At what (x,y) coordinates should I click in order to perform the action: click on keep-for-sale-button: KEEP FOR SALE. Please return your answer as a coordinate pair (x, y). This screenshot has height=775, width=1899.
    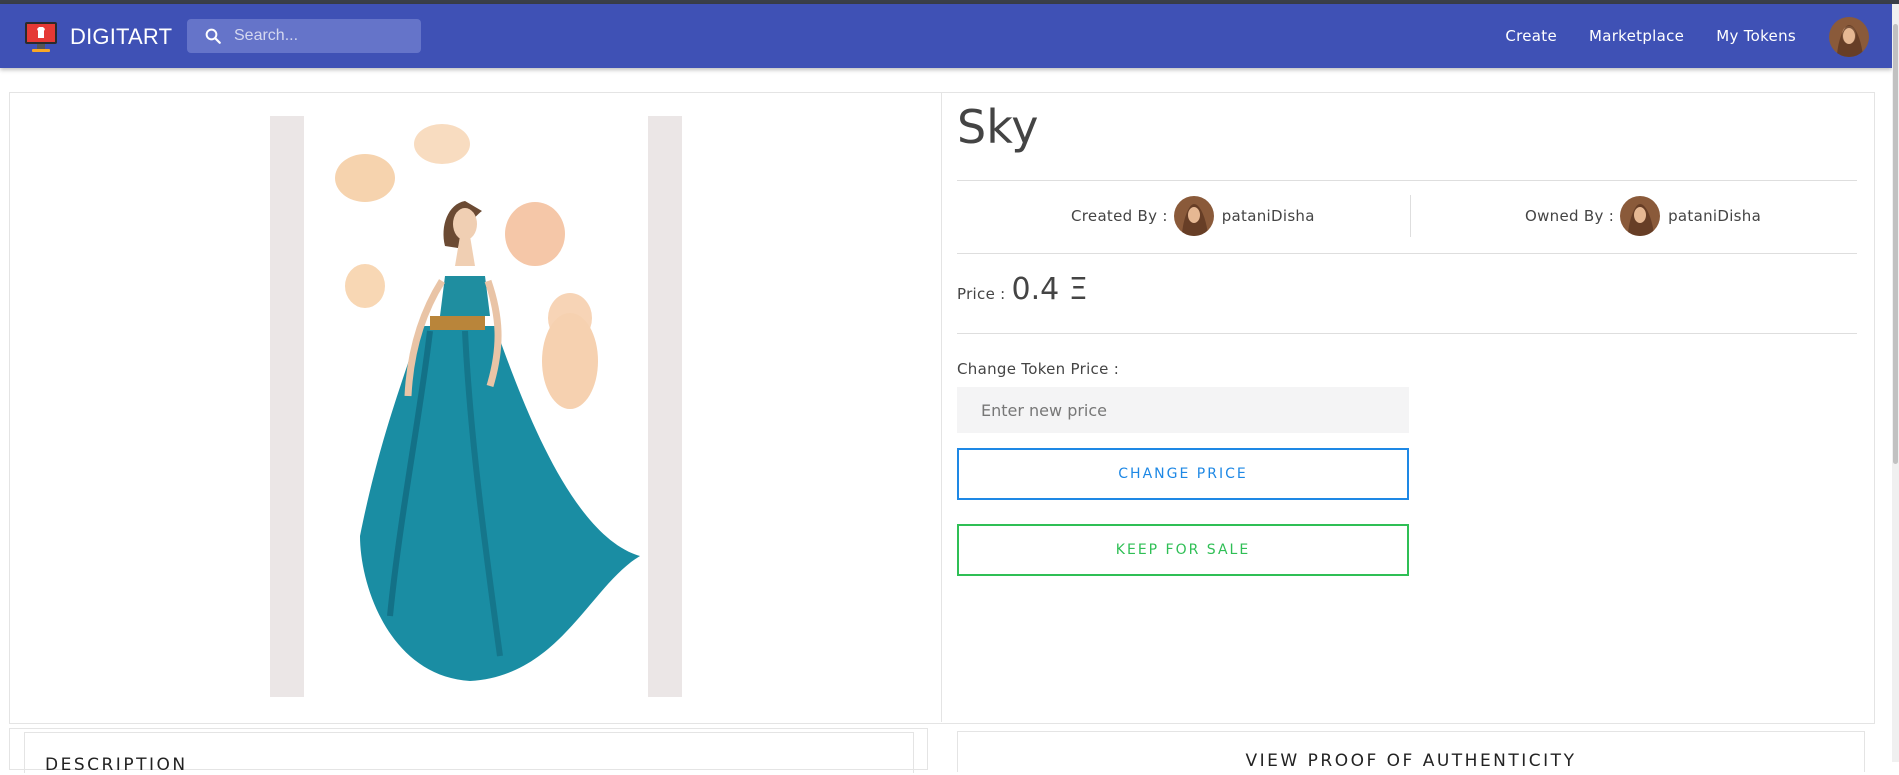
    Looking at the image, I should click on (1183, 550).